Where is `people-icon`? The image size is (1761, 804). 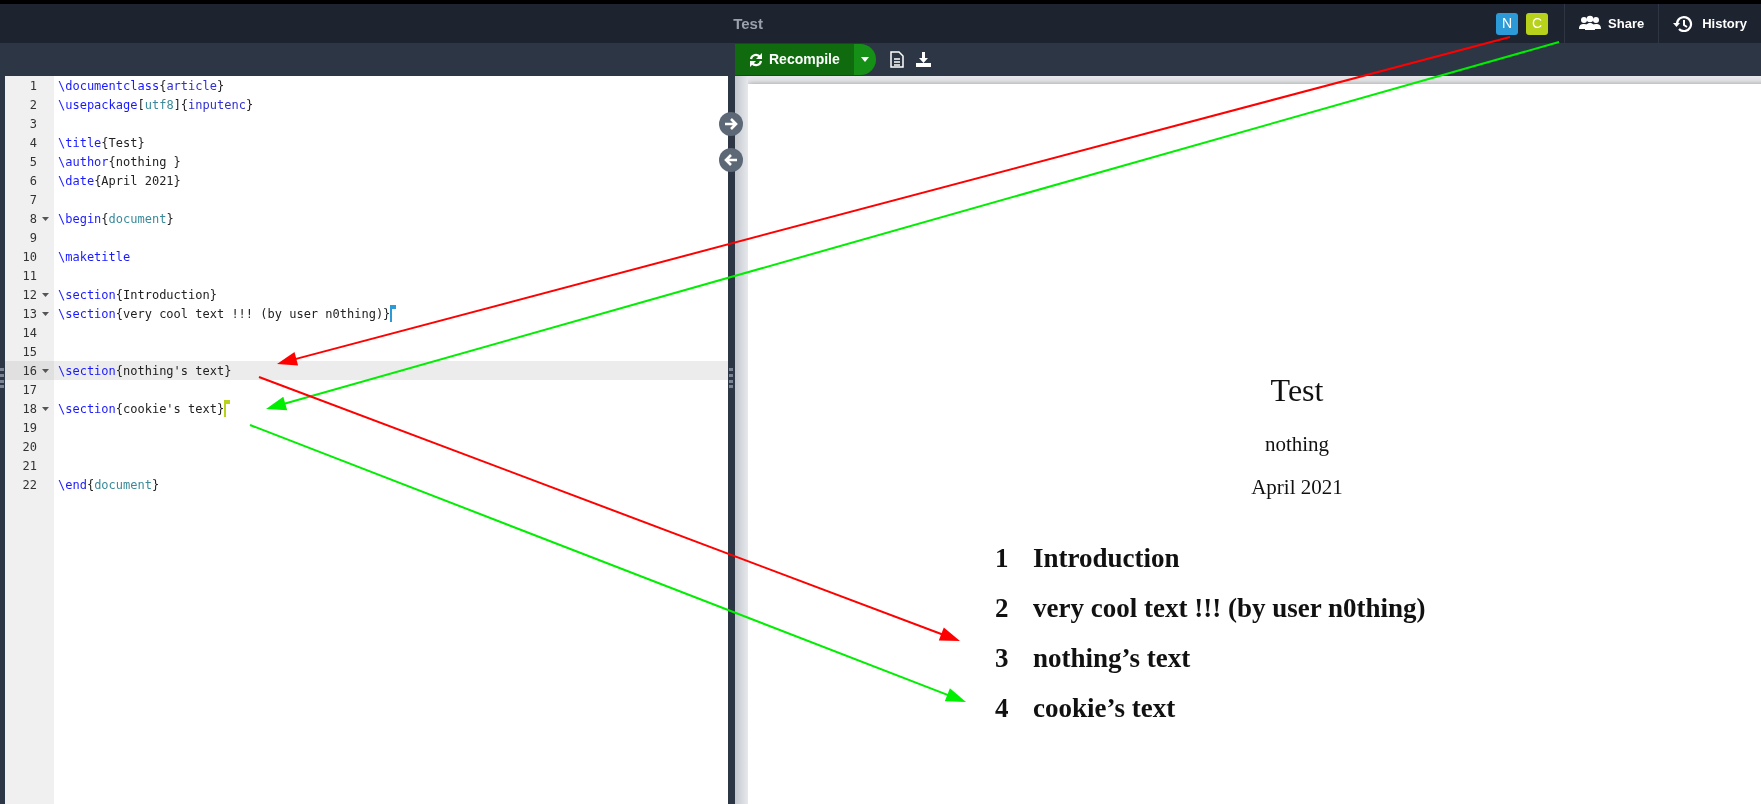 people-icon is located at coordinates (1590, 23).